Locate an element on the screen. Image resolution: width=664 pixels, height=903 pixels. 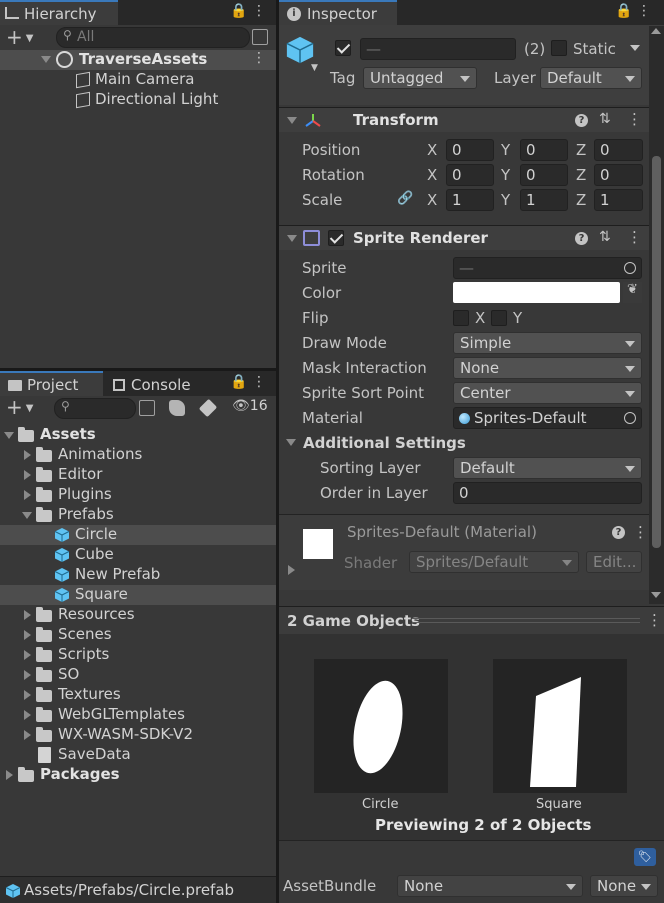
tab-project: Project is located at coordinates (51, 383).